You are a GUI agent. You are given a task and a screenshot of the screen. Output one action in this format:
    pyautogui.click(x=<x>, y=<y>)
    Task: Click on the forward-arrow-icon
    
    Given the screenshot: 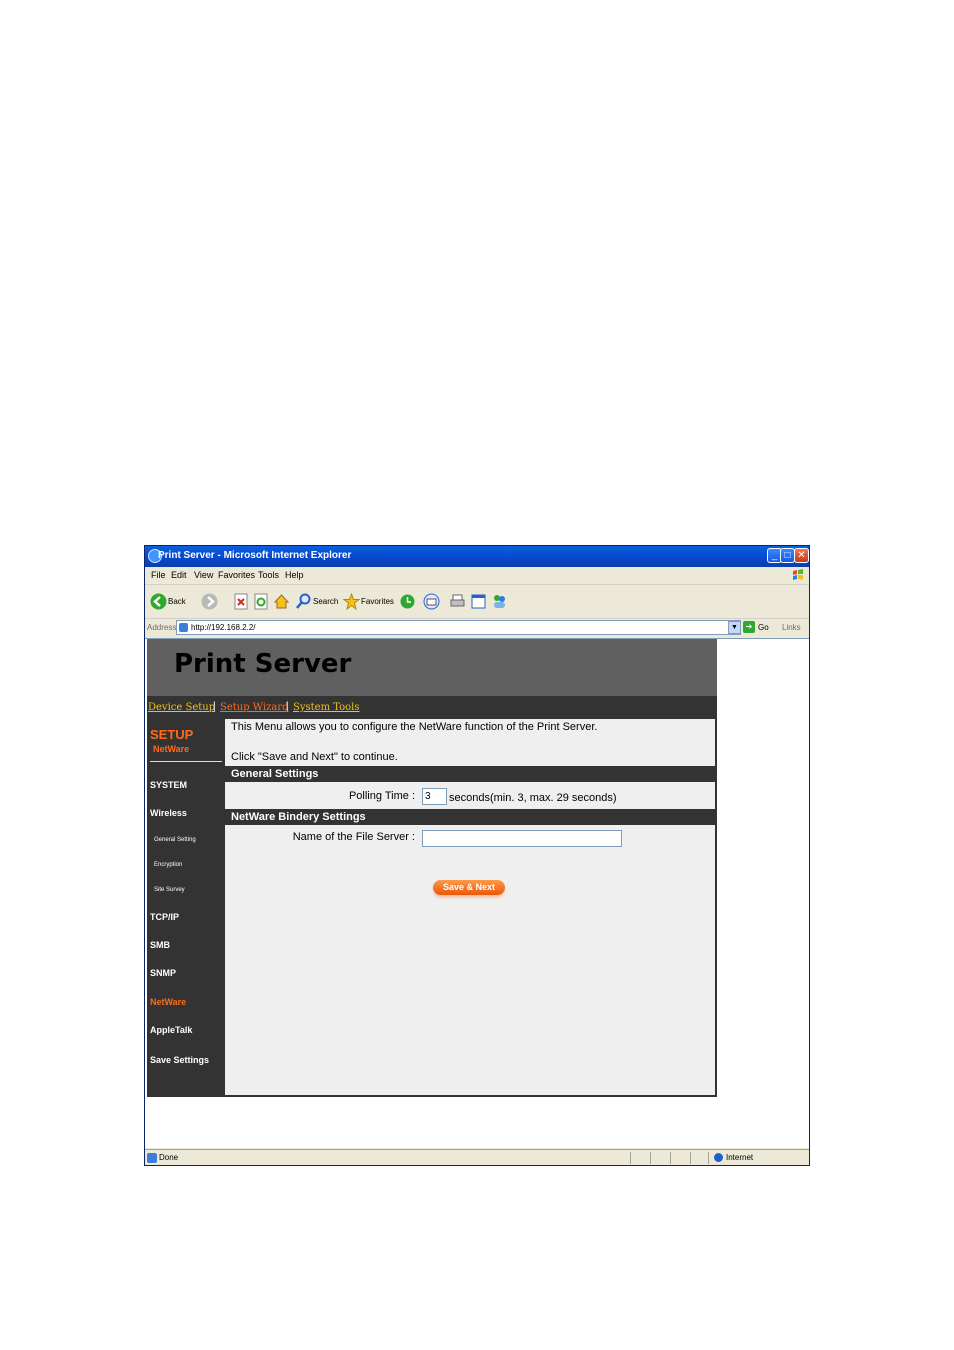 What is the action you would take?
    pyautogui.click(x=209, y=601)
    